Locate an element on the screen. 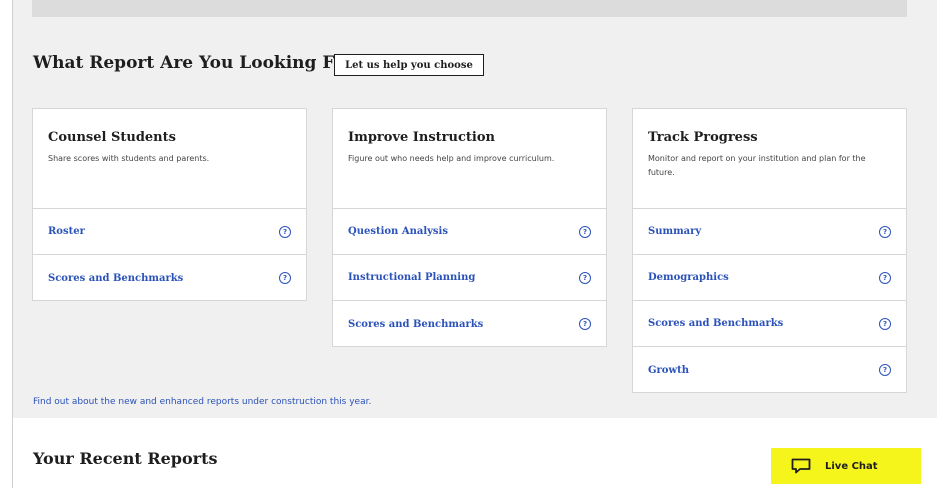 This screenshot has width=937, height=488. card-description: Share scores with students and parents. is located at coordinates (129, 158).